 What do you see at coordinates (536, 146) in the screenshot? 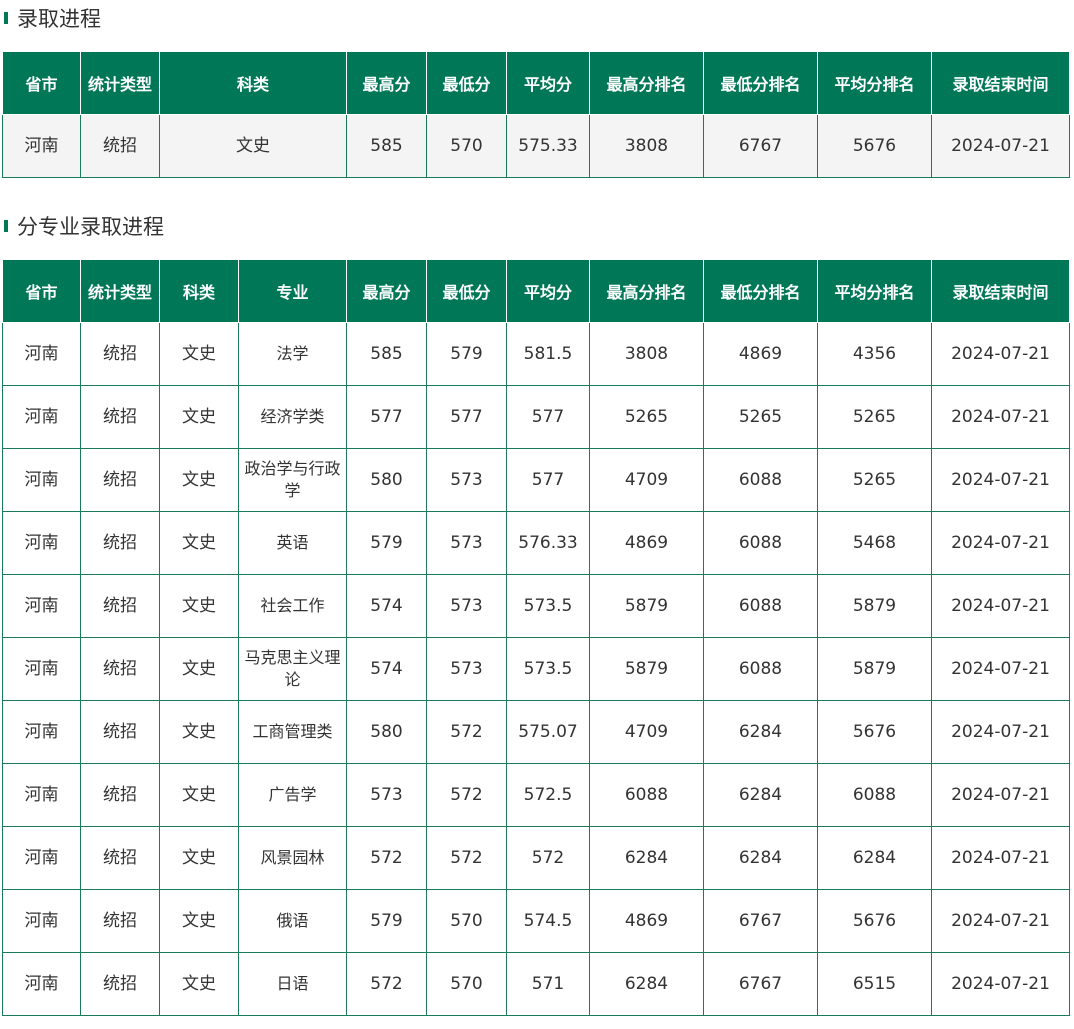
I see `table-row: 河南 统招 文史 585 570 575.33 3808 6767 5676 2024-07-21` at bounding box center [536, 146].